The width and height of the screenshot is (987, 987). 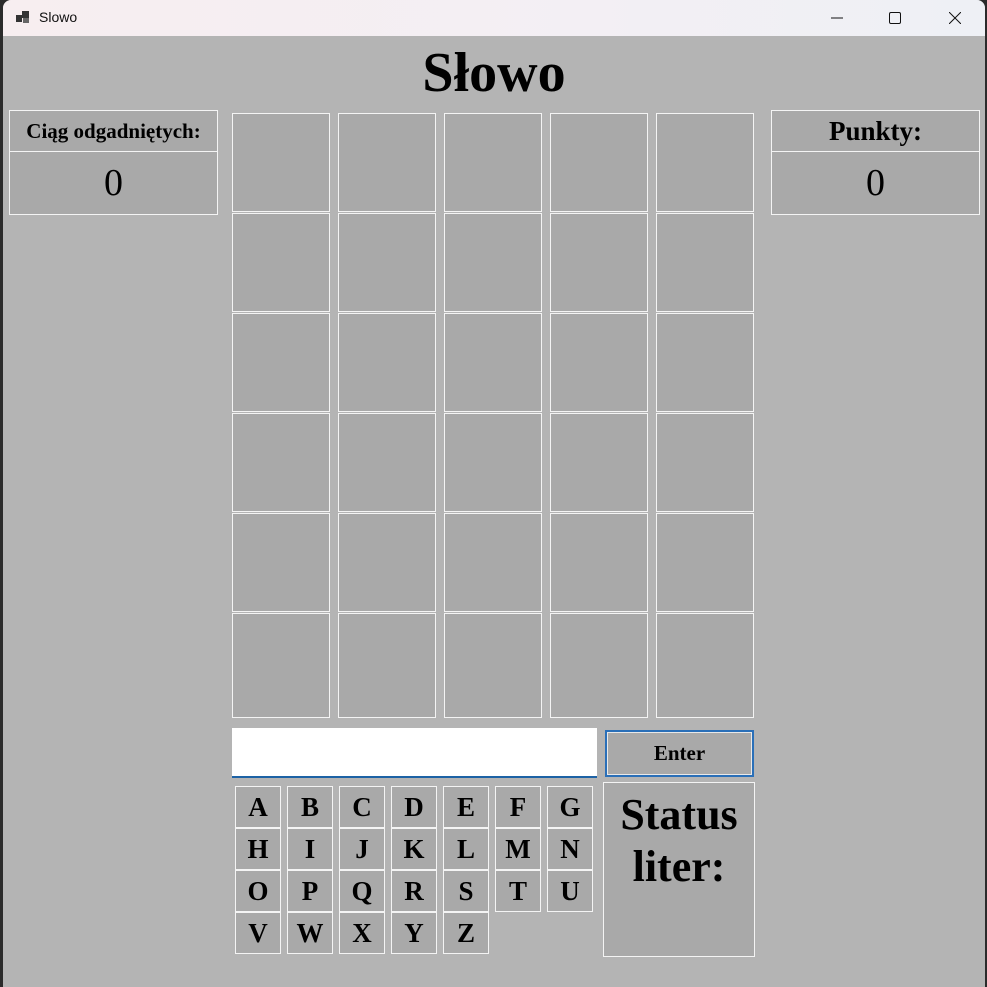 I want to click on letter-key-z: Z, so click(x=466, y=933).